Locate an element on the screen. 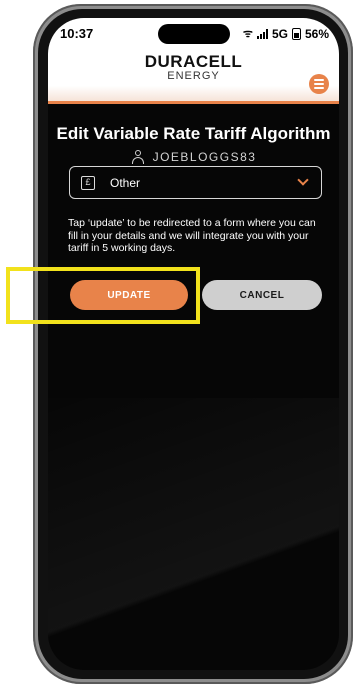 This screenshot has height=686, width=355. status-bar: 10:37 ᯤ 5G 56% is located at coordinates (193, 34).